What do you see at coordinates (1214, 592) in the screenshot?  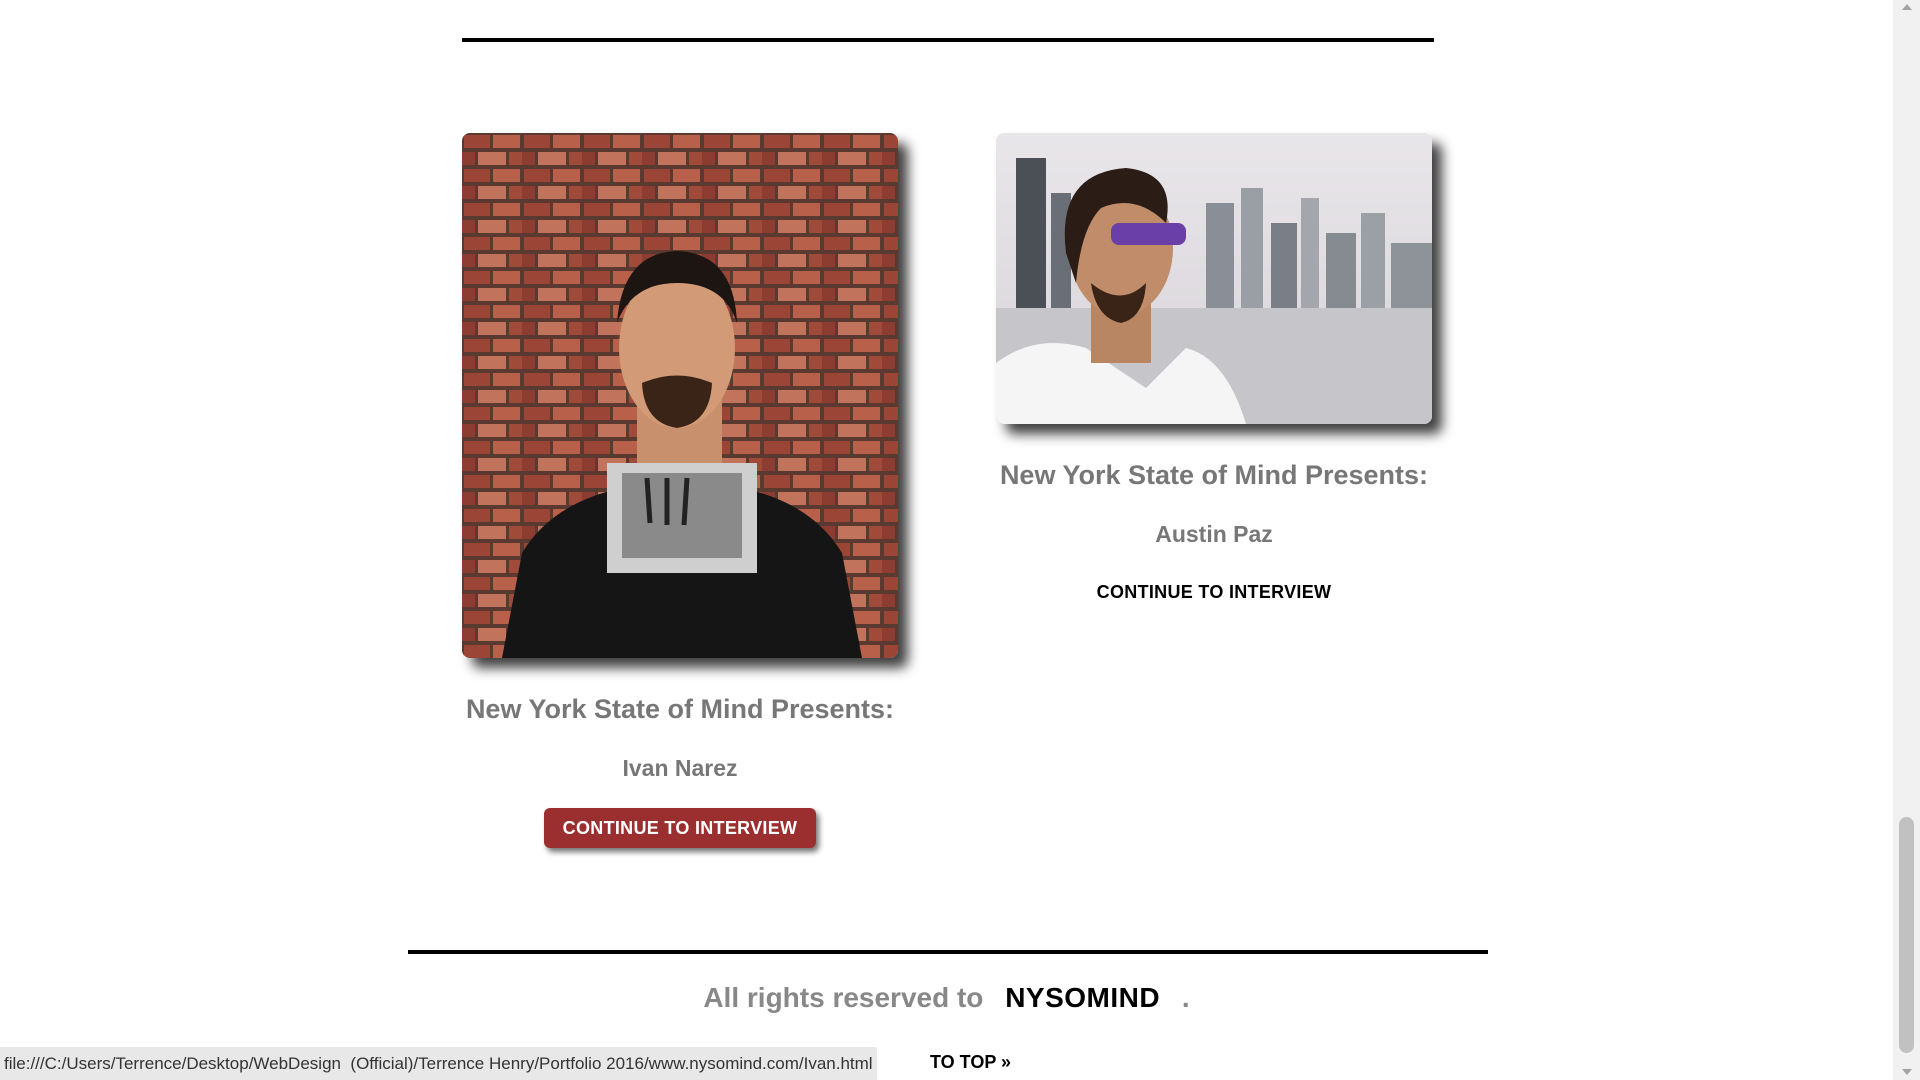 I see `continue-to-interview-link: CONTINUE TO INTERVIEW` at bounding box center [1214, 592].